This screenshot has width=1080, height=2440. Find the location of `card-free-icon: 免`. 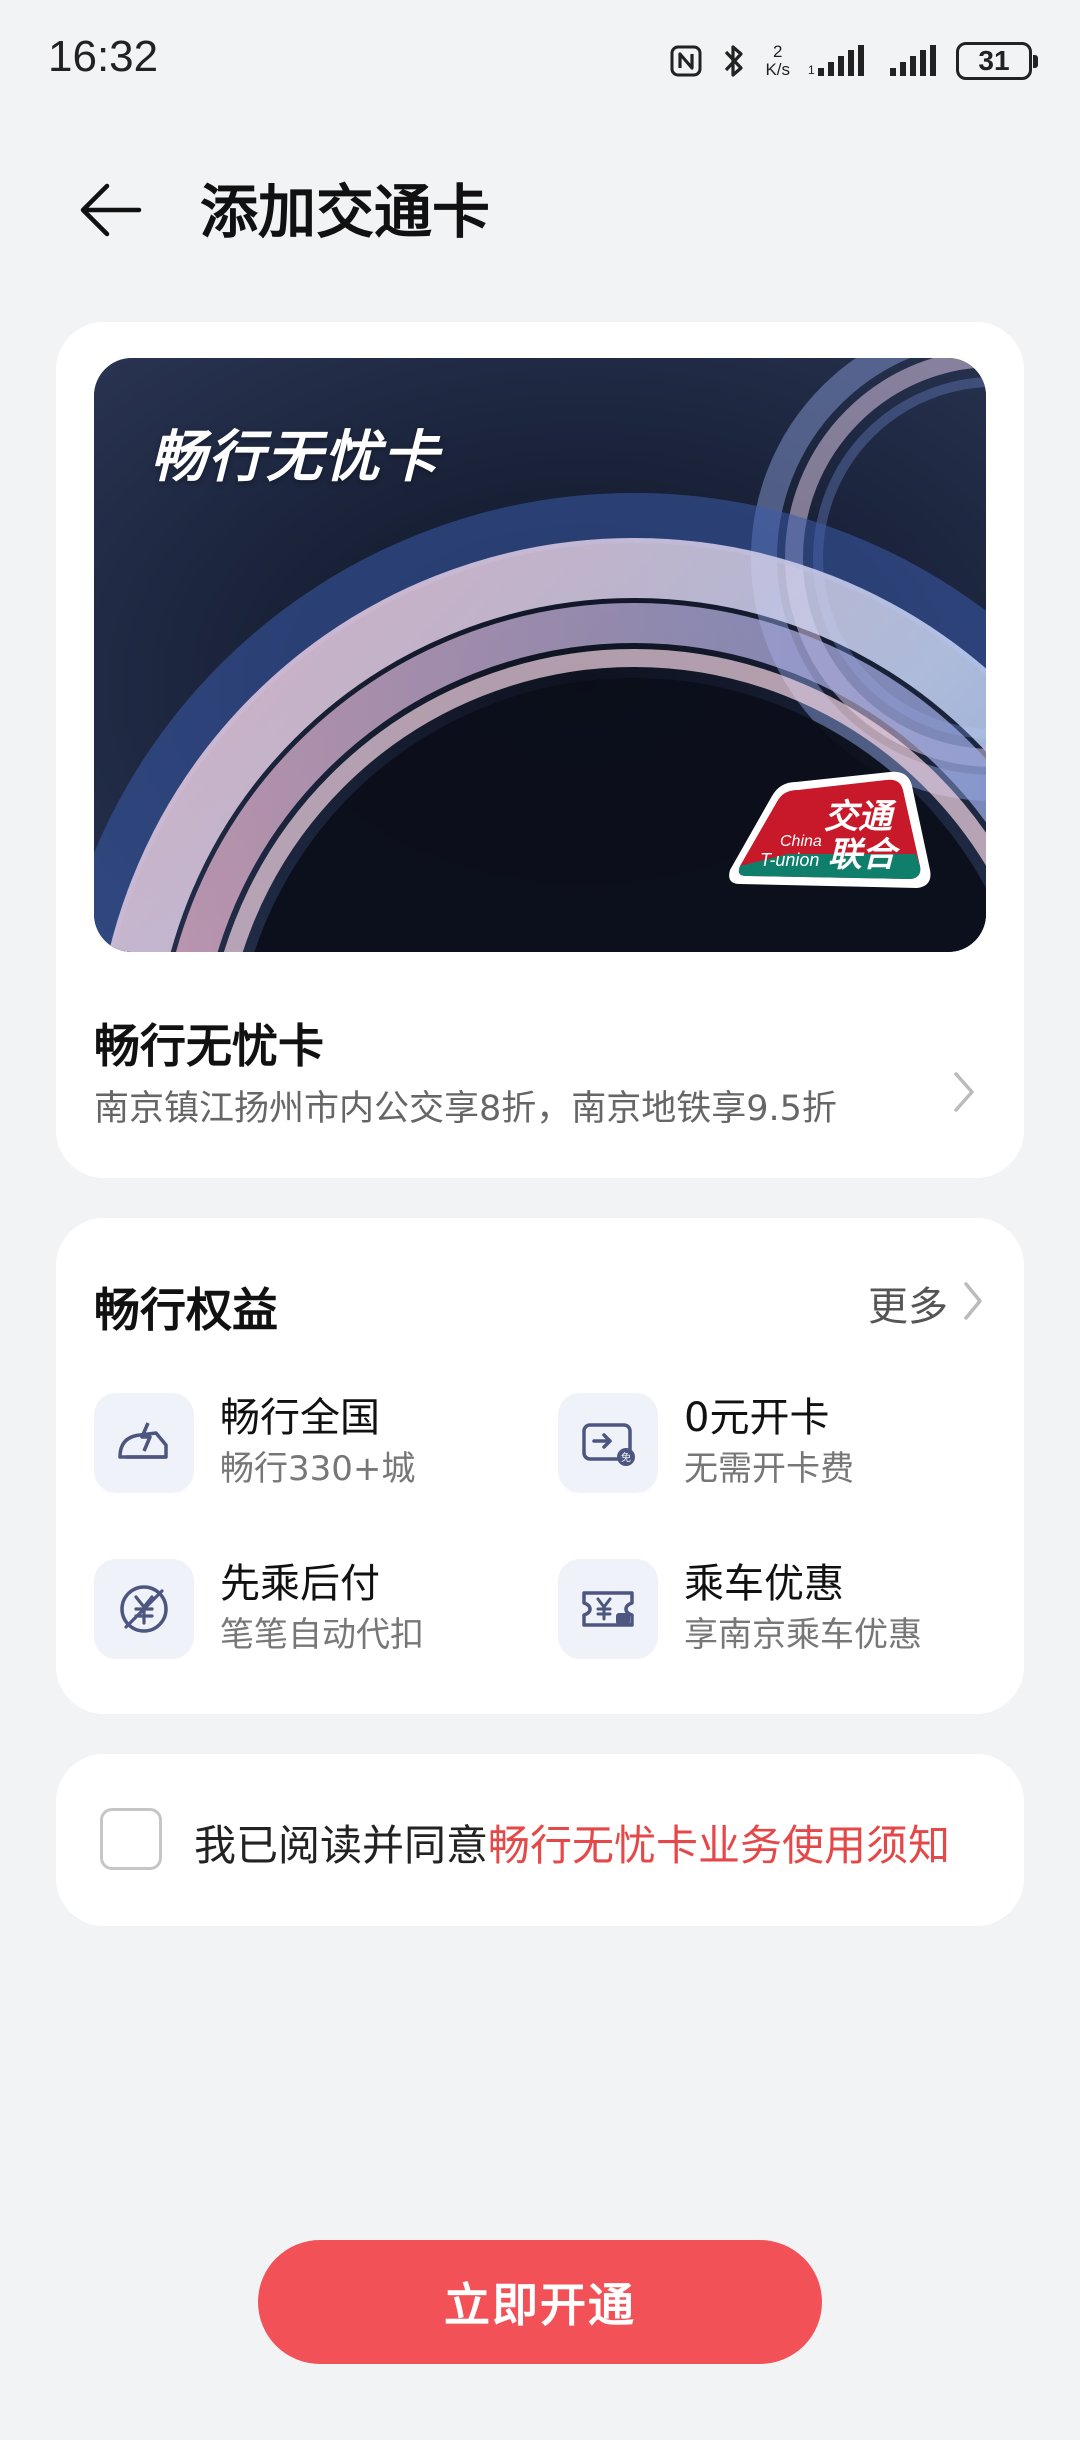

card-free-icon: 免 is located at coordinates (608, 1443).